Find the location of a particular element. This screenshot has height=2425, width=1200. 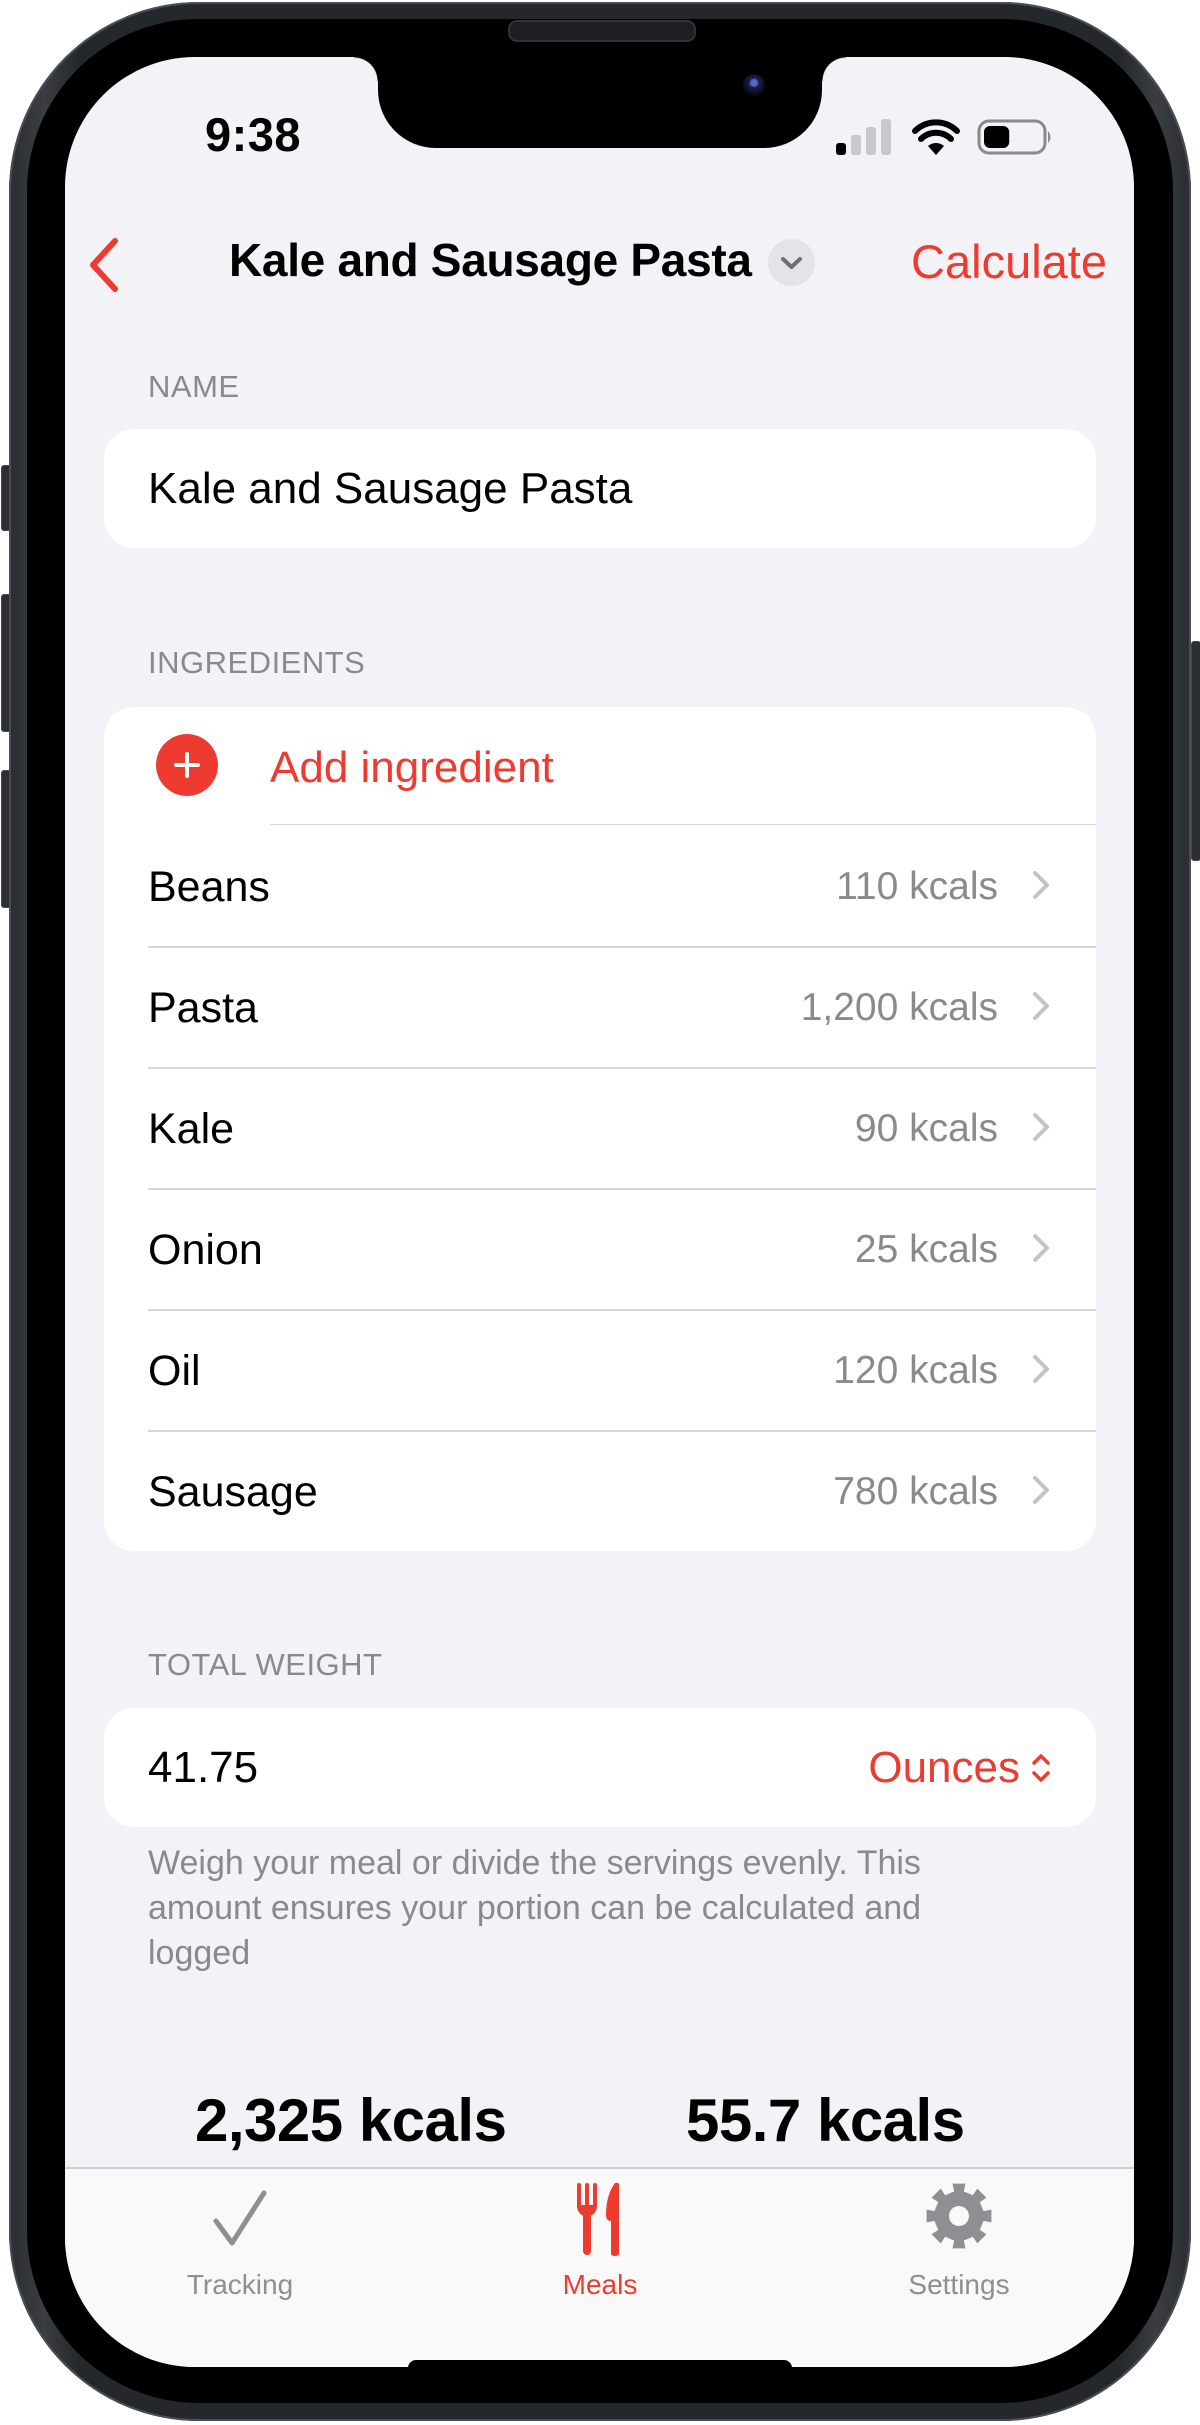

tab-settings: Settings is located at coordinates (959, 2244).